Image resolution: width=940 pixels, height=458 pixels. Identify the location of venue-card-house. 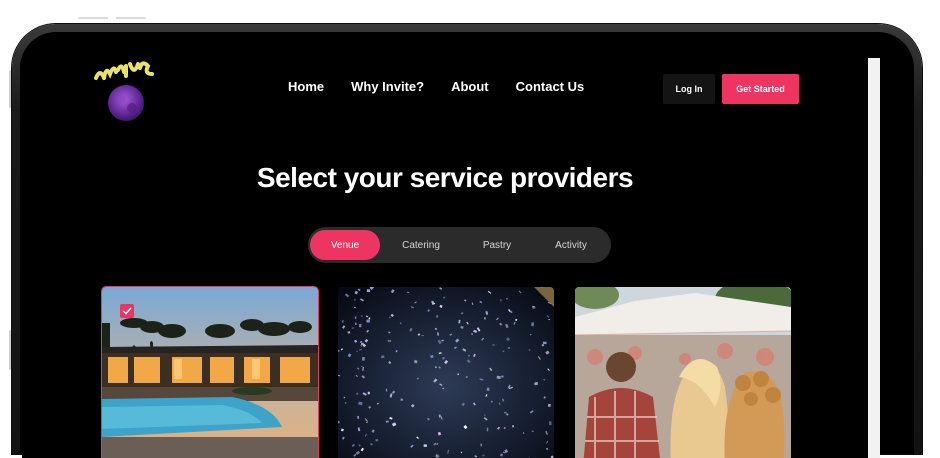
(210, 372).